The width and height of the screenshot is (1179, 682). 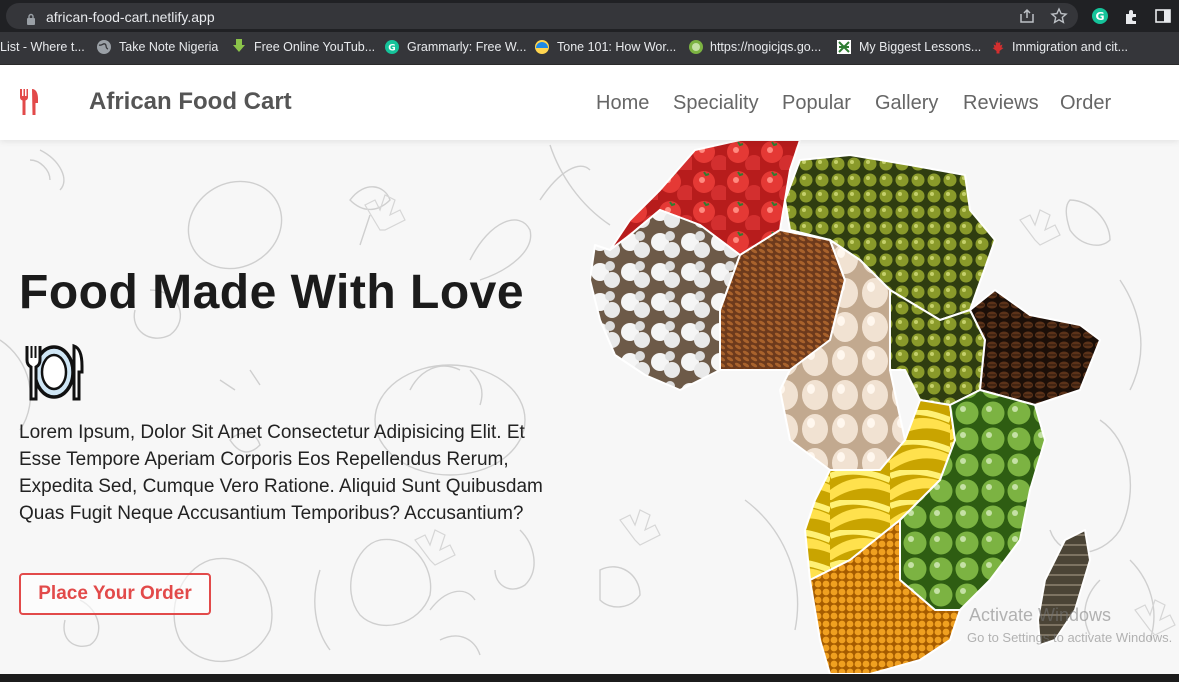 What do you see at coordinates (272, 292) in the screenshot?
I see `hero-title: Food Made With Love` at bounding box center [272, 292].